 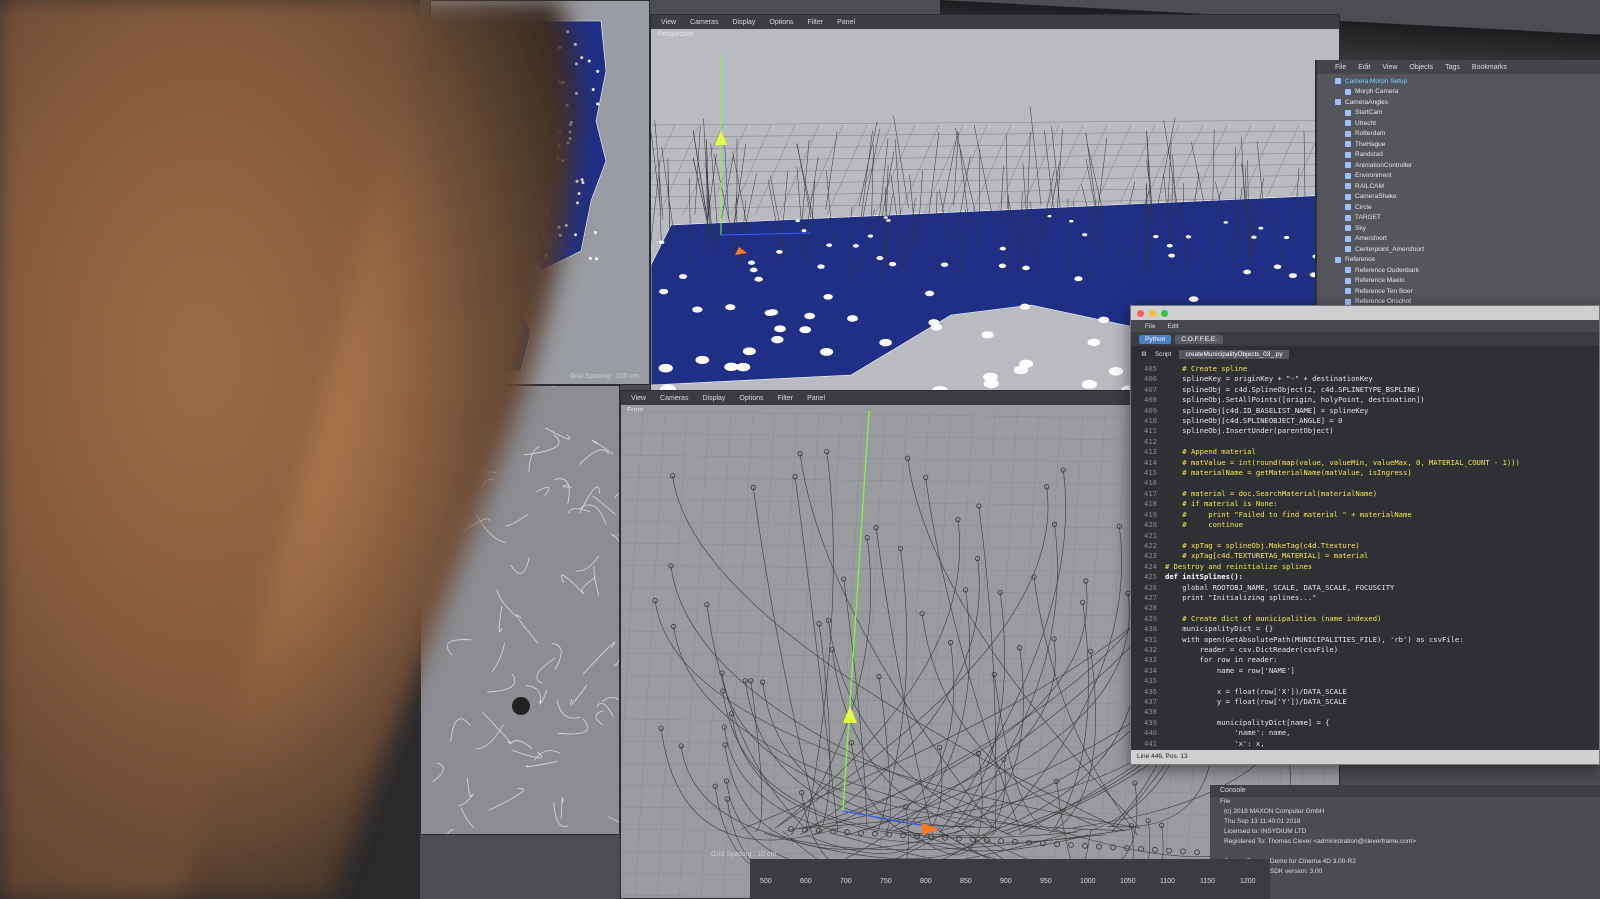 What do you see at coordinates (1367, 452) in the screenshot?
I see `code-line: 413 # Append material` at bounding box center [1367, 452].